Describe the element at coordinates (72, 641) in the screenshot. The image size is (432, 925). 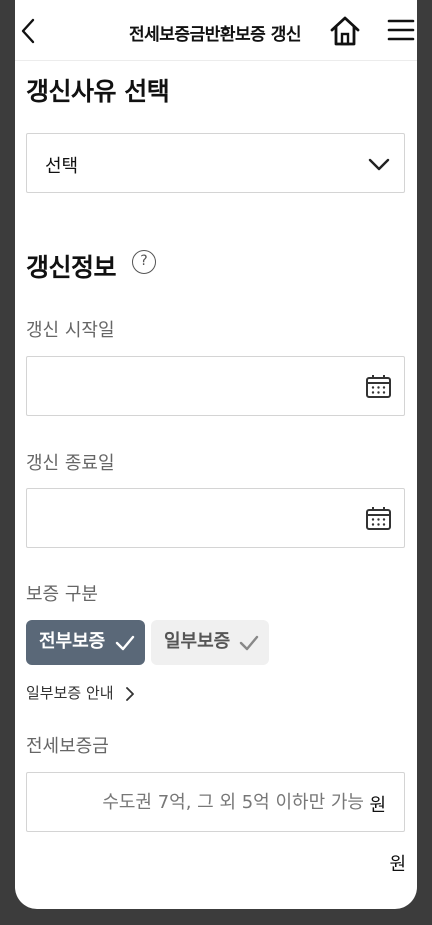
I see `full-guarantee-label: 전부보증` at that location.